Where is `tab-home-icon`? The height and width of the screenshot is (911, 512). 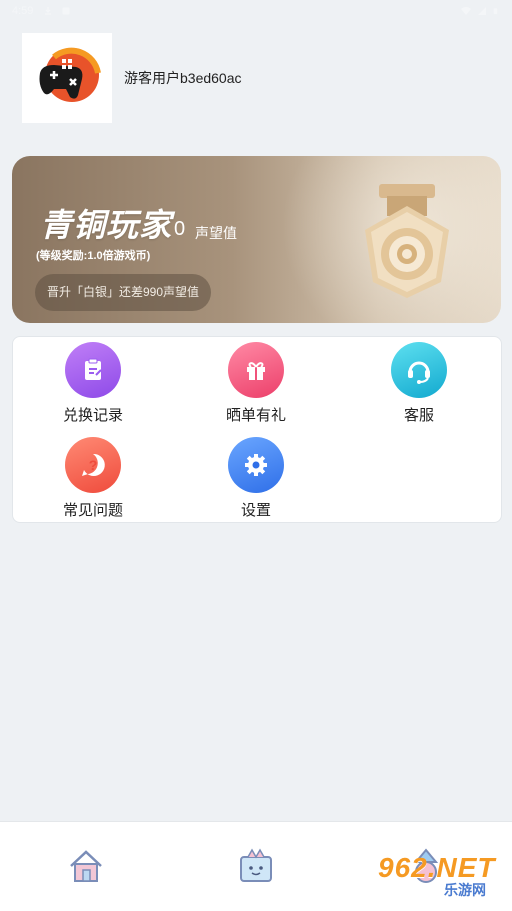
tab-home-icon is located at coordinates (86, 866).